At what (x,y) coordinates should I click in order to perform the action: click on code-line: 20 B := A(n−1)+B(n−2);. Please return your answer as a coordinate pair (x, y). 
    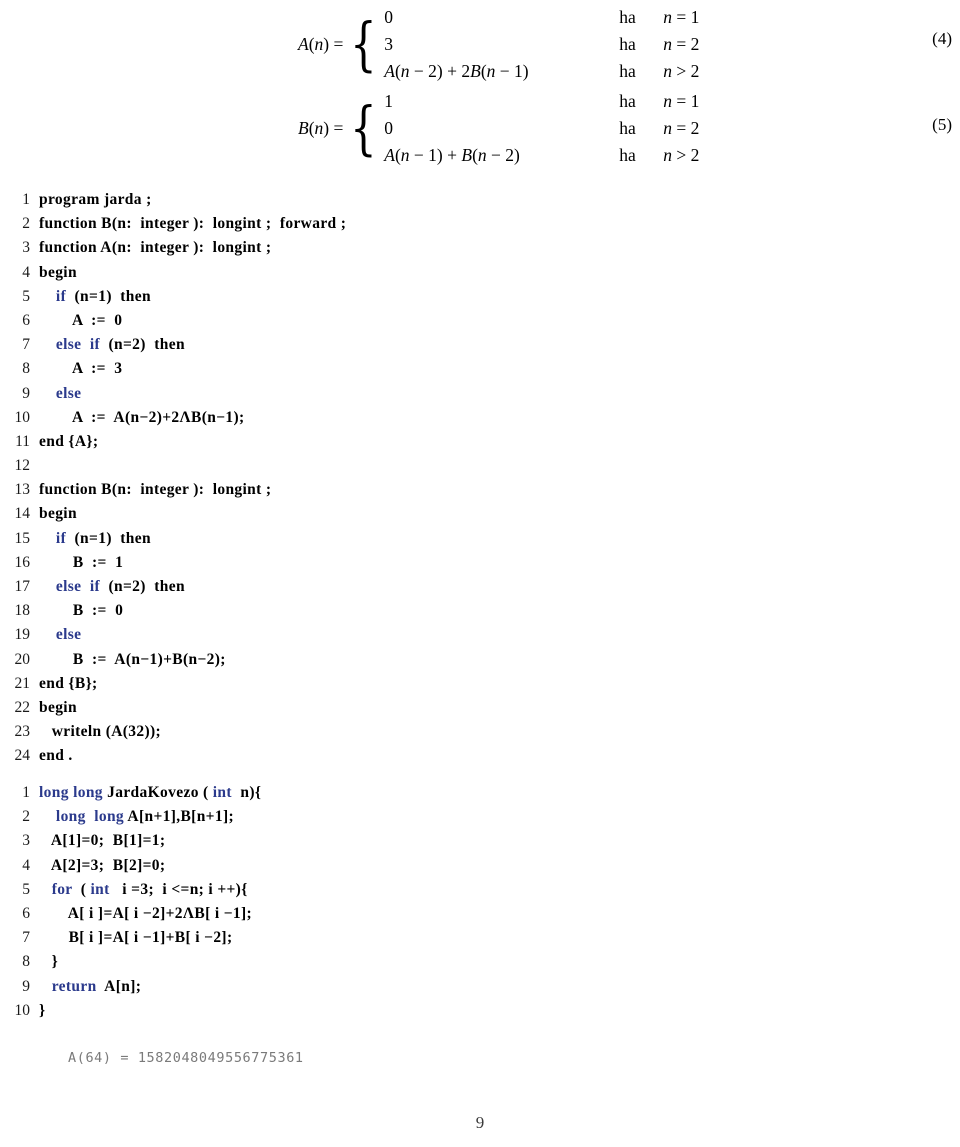
    Looking at the image, I should click on (480, 660).